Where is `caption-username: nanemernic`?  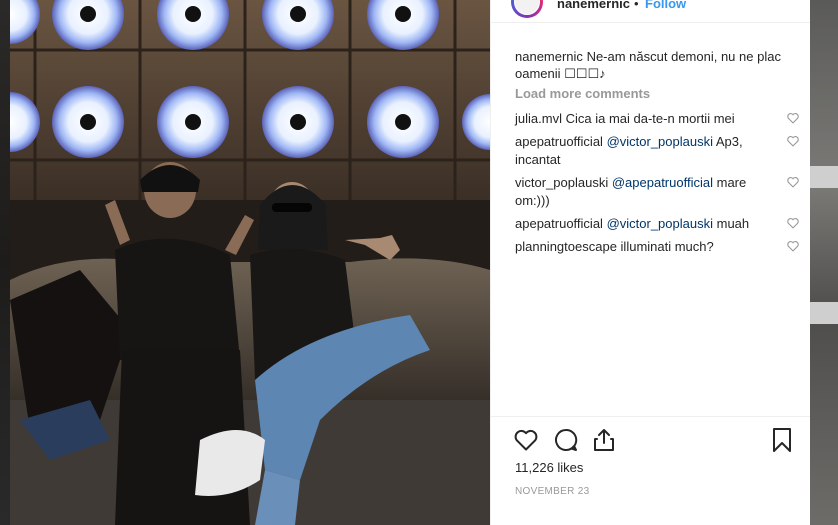 caption-username: nanemernic is located at coordinates (549, 56).